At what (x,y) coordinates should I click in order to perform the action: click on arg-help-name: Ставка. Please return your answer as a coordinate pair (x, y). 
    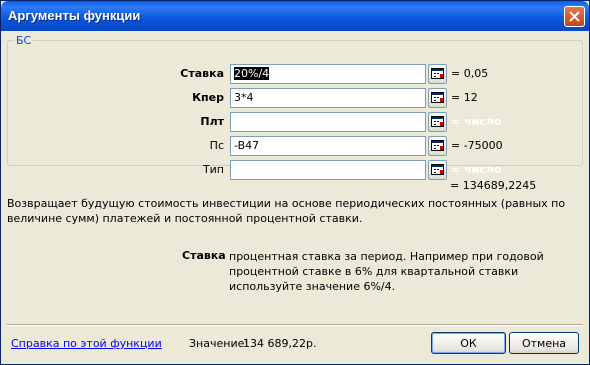
    Looking at the image, I should click on (204, 255).